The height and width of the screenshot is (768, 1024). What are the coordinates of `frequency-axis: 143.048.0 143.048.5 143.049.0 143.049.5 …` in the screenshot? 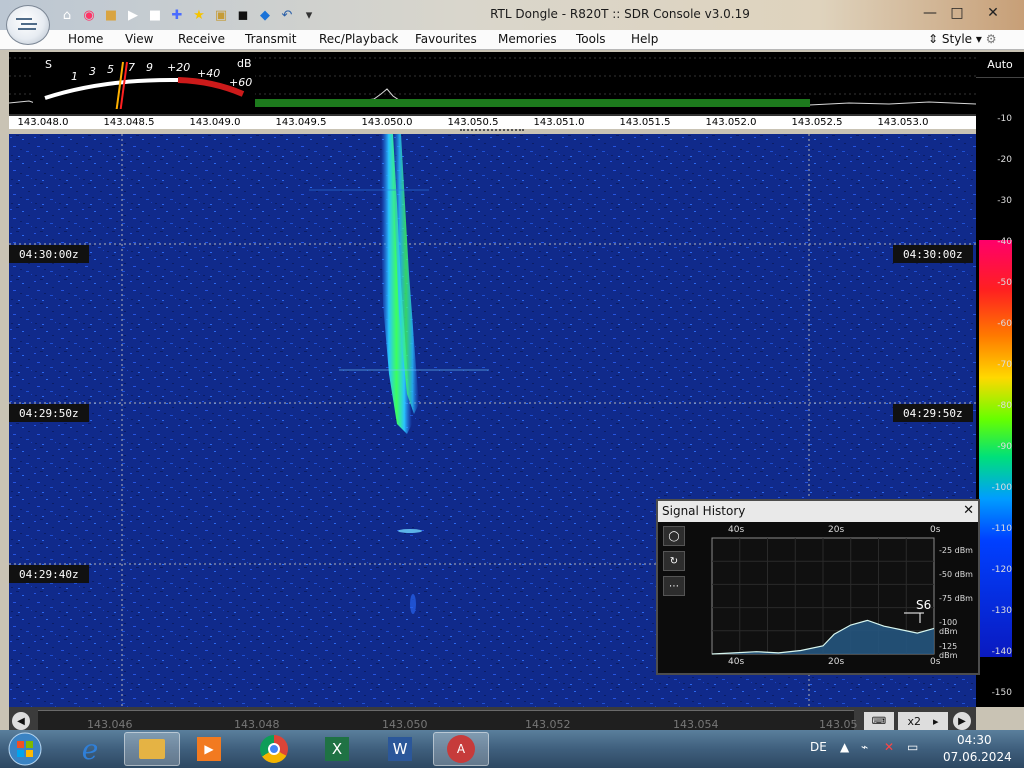 It's located at (492, 122).